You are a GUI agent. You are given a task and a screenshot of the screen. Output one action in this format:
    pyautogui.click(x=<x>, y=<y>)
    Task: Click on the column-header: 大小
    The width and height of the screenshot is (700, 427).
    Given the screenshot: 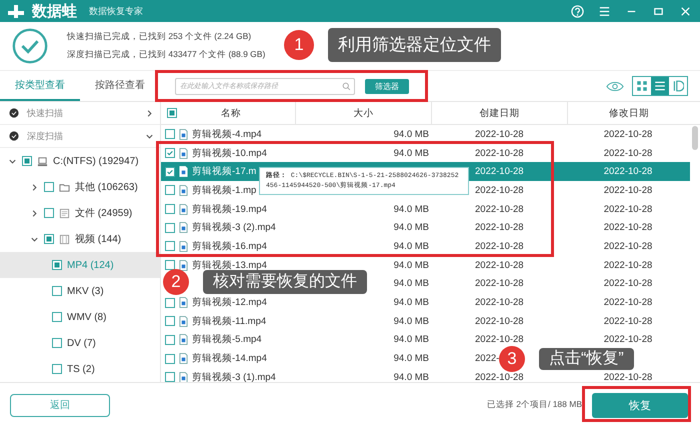 What is the action you would take?
    pyautogui.click(x=364, y=113)
    